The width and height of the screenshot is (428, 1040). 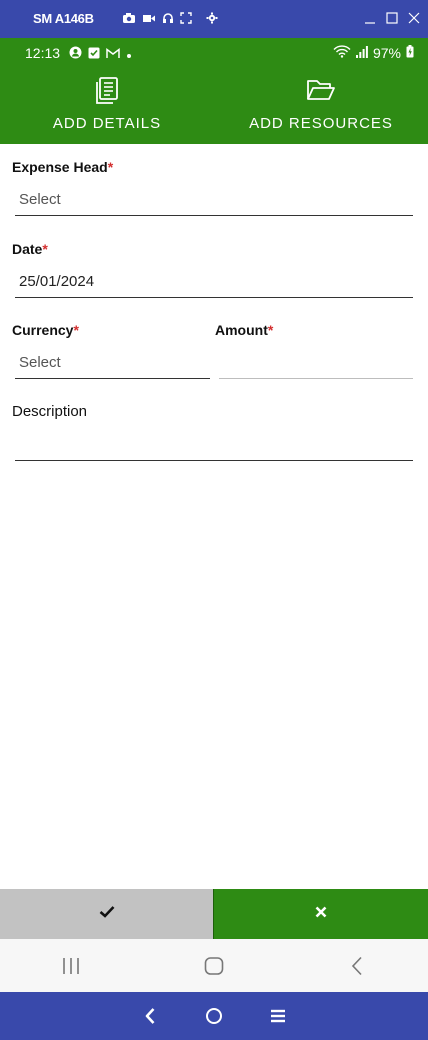 I want to click on notification-icons, so click(x=100, y=55).